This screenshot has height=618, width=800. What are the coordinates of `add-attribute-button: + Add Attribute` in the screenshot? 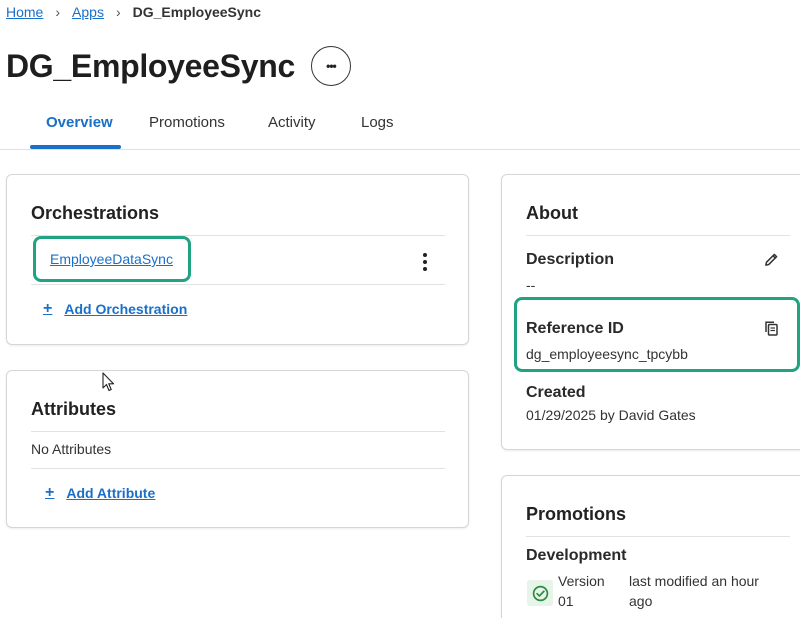 It's located at (100, 493).